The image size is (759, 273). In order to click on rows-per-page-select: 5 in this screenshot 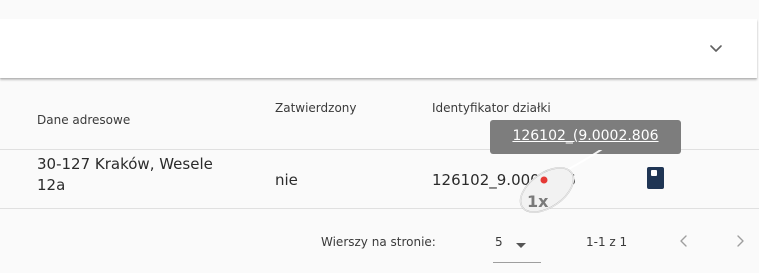, I will do `click(517, 246)`.